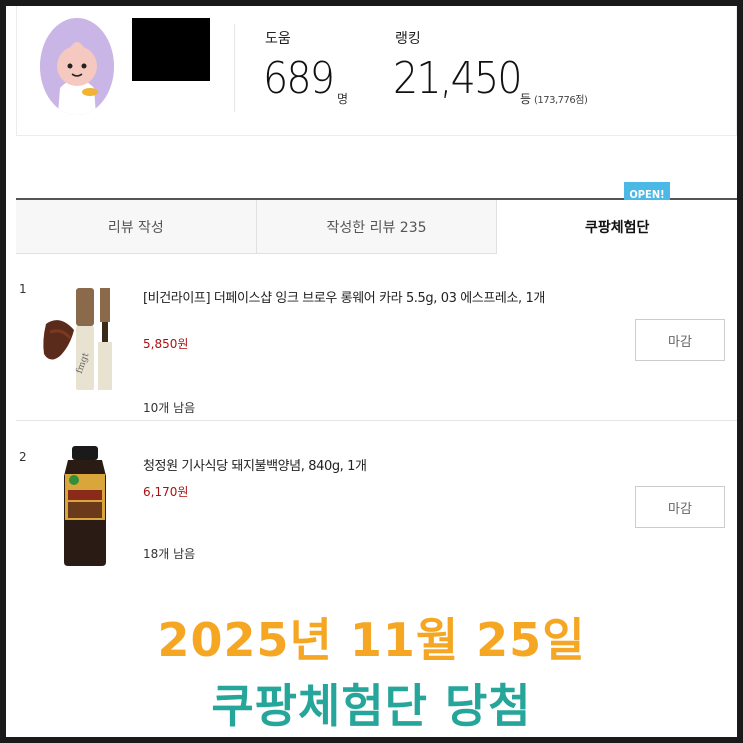 This screenshot has width=743, height=743. What do you see at coordinates (85, 506) in the screenshot?
I see `sauce-bottle-product-icon` at bounding box center [85, 506].